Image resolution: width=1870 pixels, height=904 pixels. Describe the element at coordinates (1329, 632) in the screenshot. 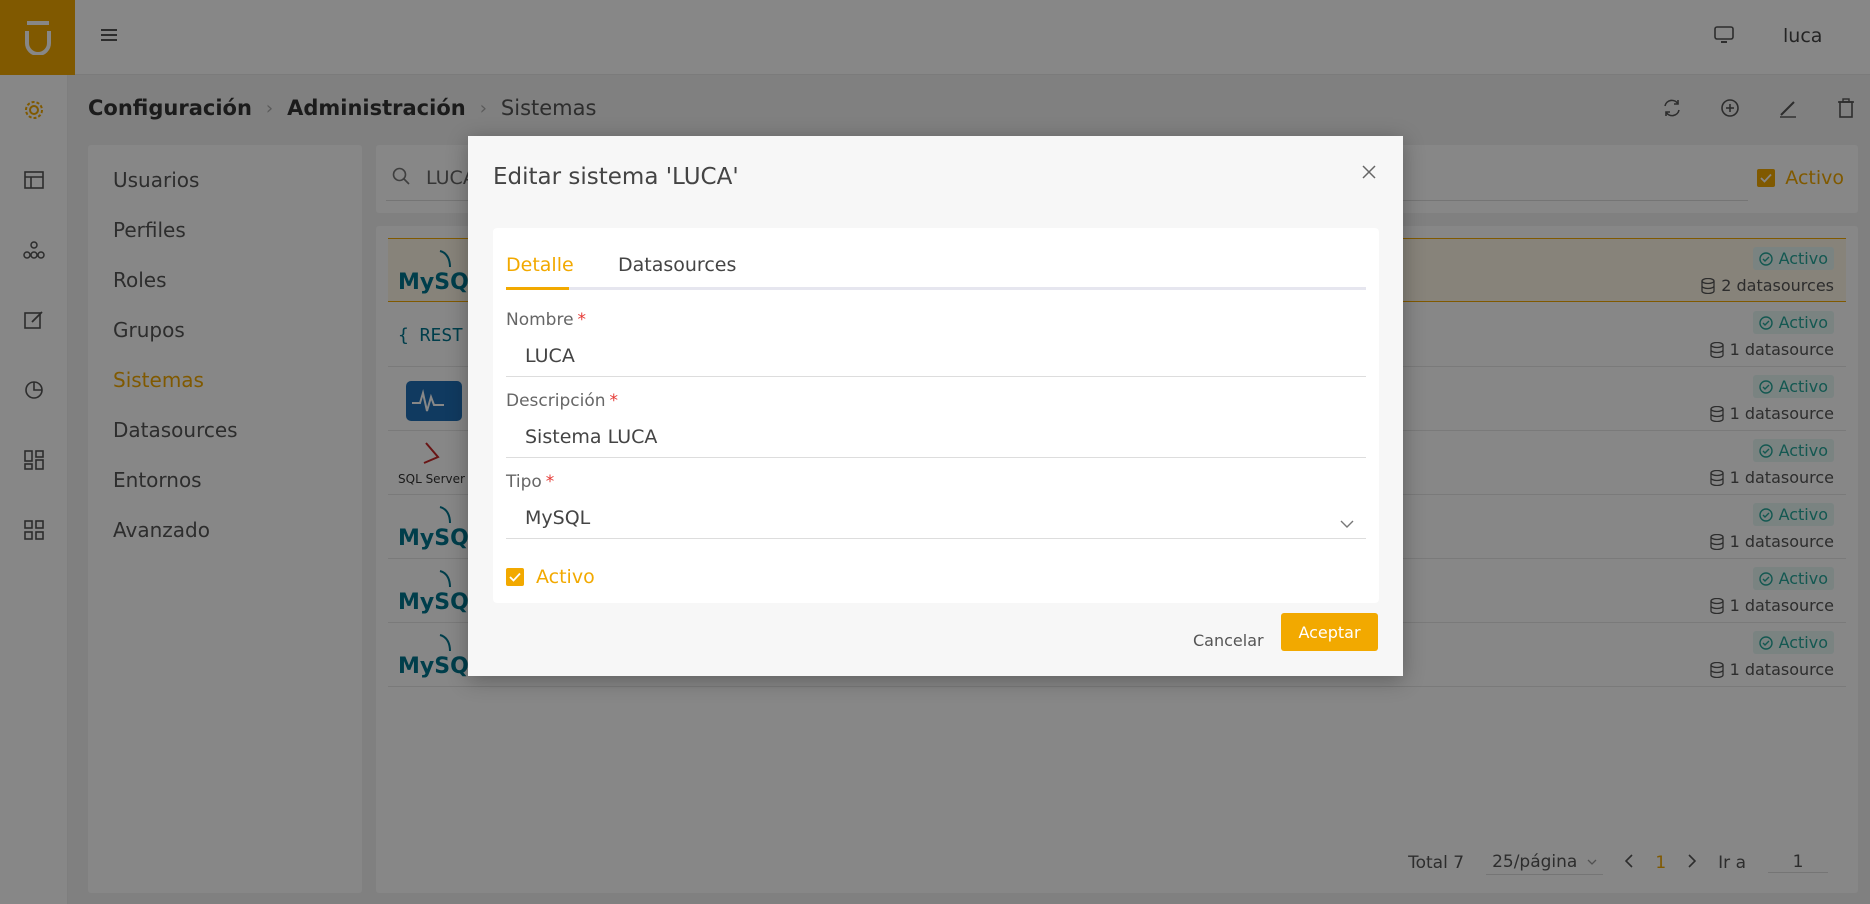

I see `accept-button: Aceptar` at that location.